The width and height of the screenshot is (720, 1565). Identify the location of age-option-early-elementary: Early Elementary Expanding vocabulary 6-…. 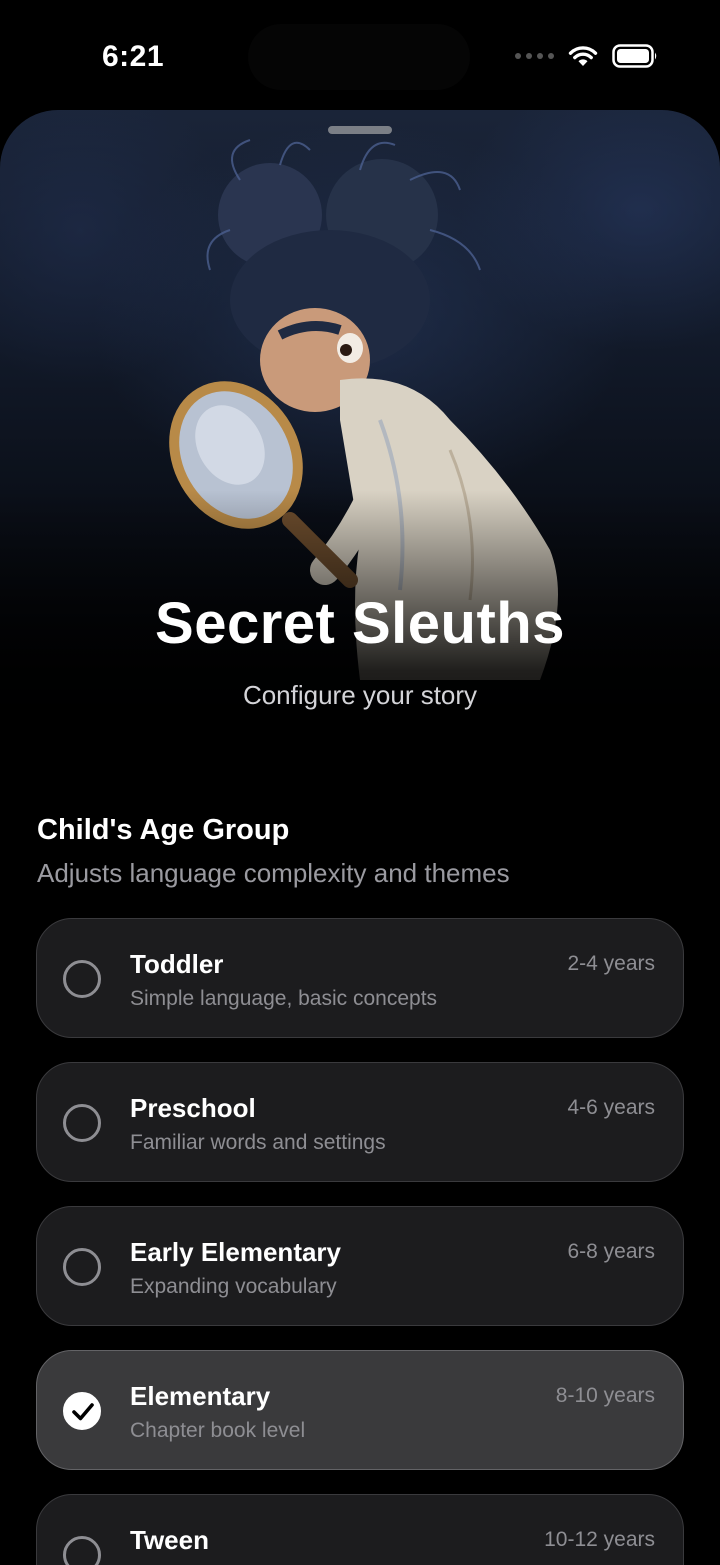
(360, 1266).